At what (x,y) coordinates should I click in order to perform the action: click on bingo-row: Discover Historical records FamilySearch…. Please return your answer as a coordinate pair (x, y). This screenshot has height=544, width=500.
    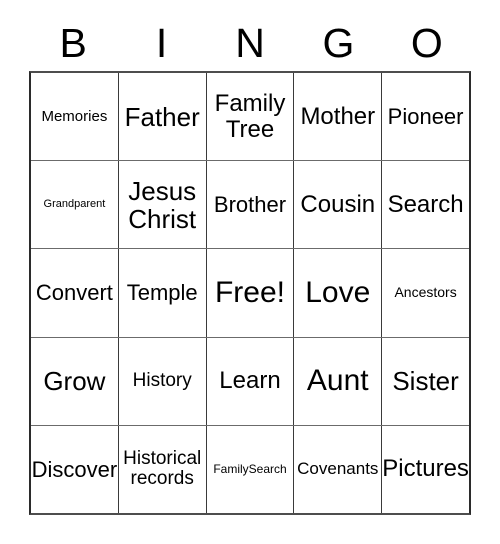
    Looking at the image, I should click on (250, 469).